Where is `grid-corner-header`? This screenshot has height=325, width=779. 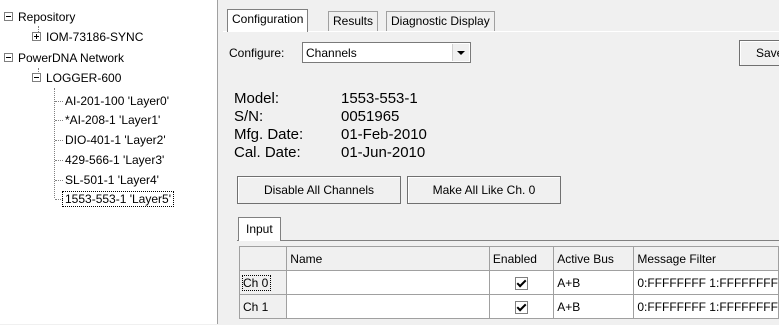
grid-corner-header is located at coordinates (263, 258).